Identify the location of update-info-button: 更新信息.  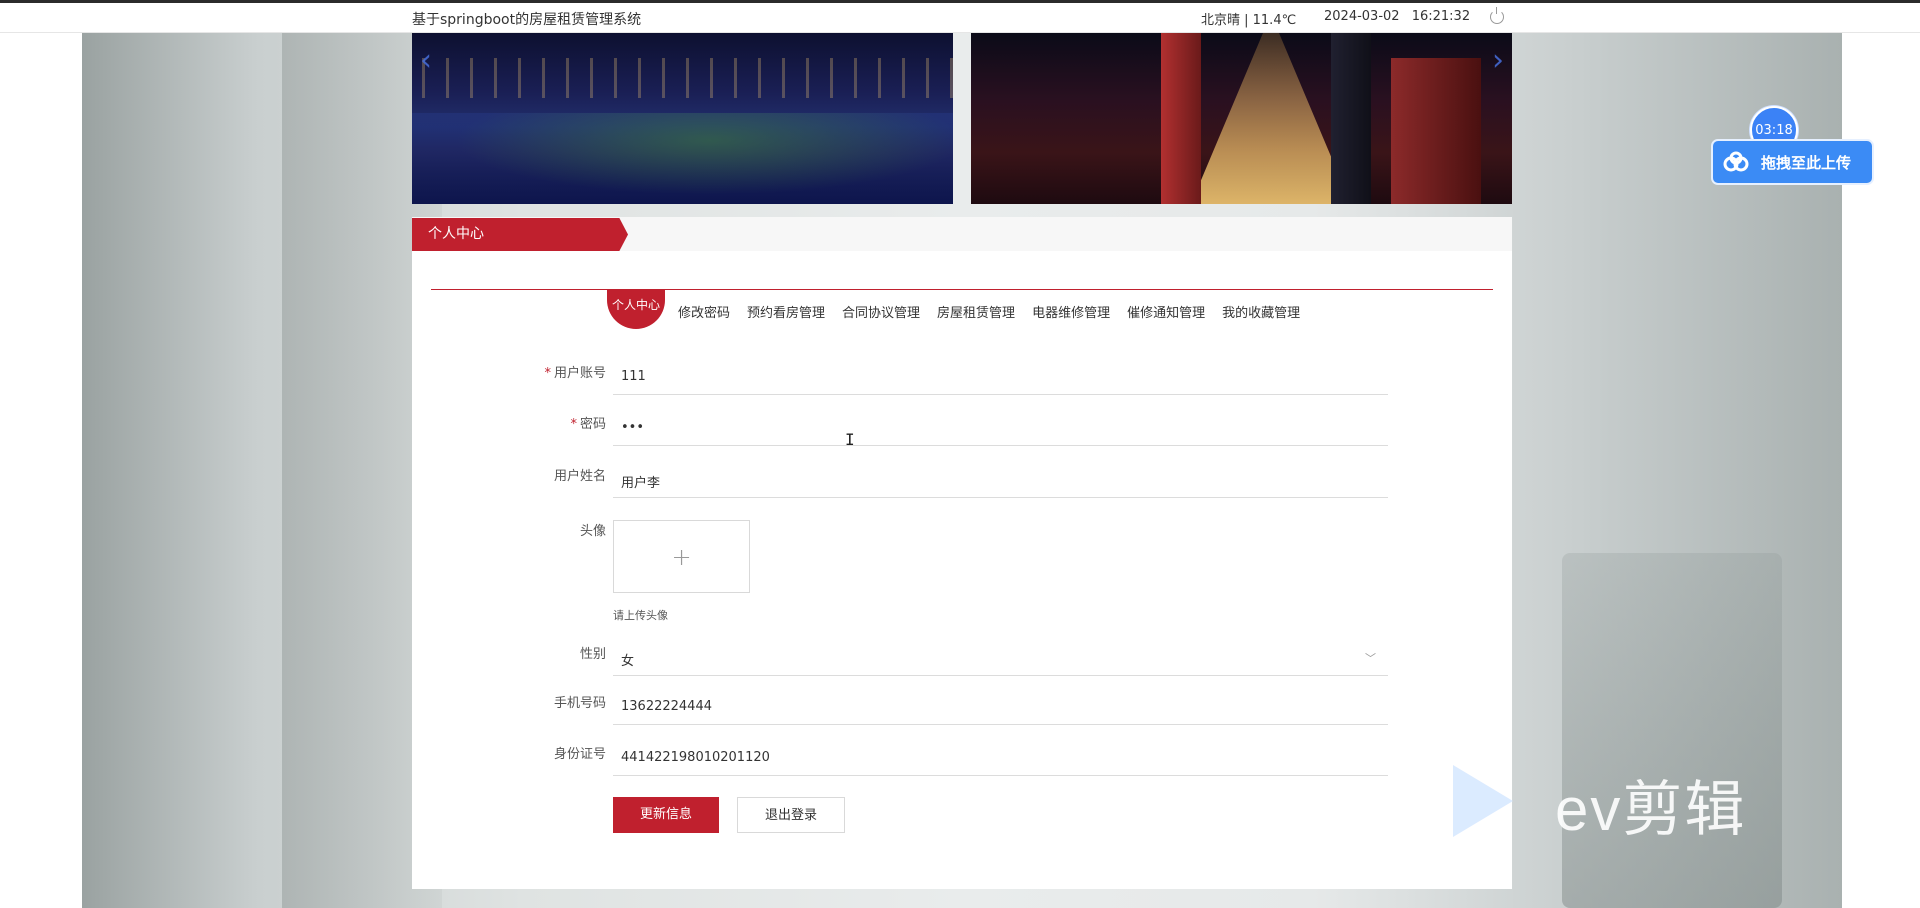
(666, 815).